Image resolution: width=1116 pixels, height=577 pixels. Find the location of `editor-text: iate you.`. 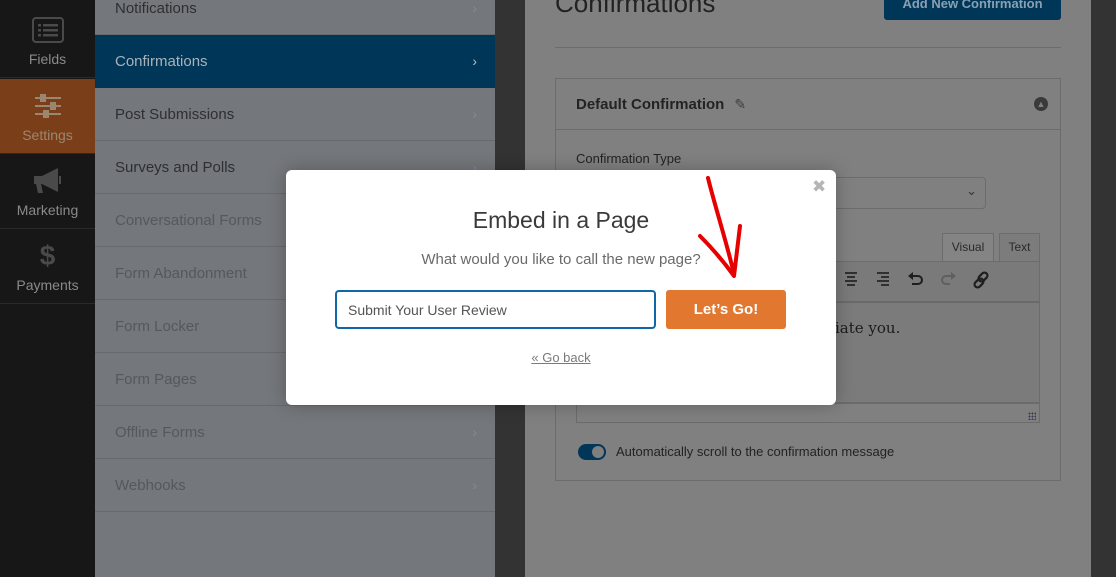

editor-text: iate you. is located at coordinates (868, 328).